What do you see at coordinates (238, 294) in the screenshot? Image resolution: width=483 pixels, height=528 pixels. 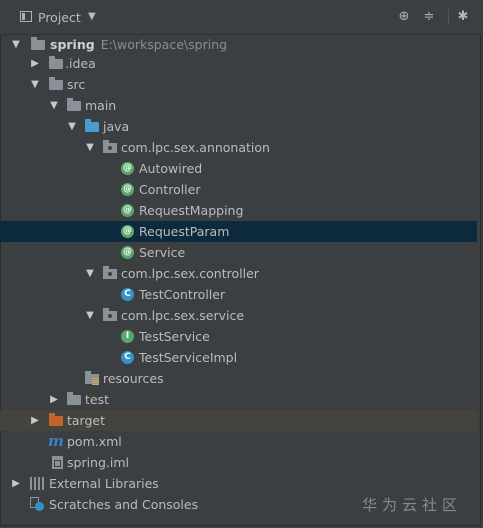 I see `tree-item-testcontroller: TestController` at bounding box center [238, 294].